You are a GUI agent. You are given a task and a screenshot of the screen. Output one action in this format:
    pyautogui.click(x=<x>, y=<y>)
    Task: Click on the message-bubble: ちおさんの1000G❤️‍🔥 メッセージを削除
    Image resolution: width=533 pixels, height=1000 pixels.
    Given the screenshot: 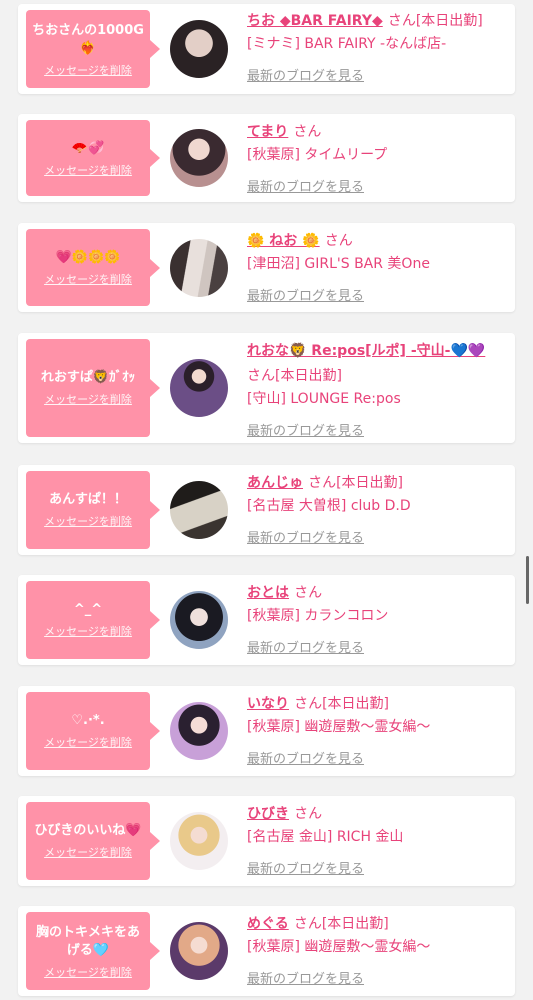 What is the action you would take?
    pyautogui.click(x=93, y=49)
    